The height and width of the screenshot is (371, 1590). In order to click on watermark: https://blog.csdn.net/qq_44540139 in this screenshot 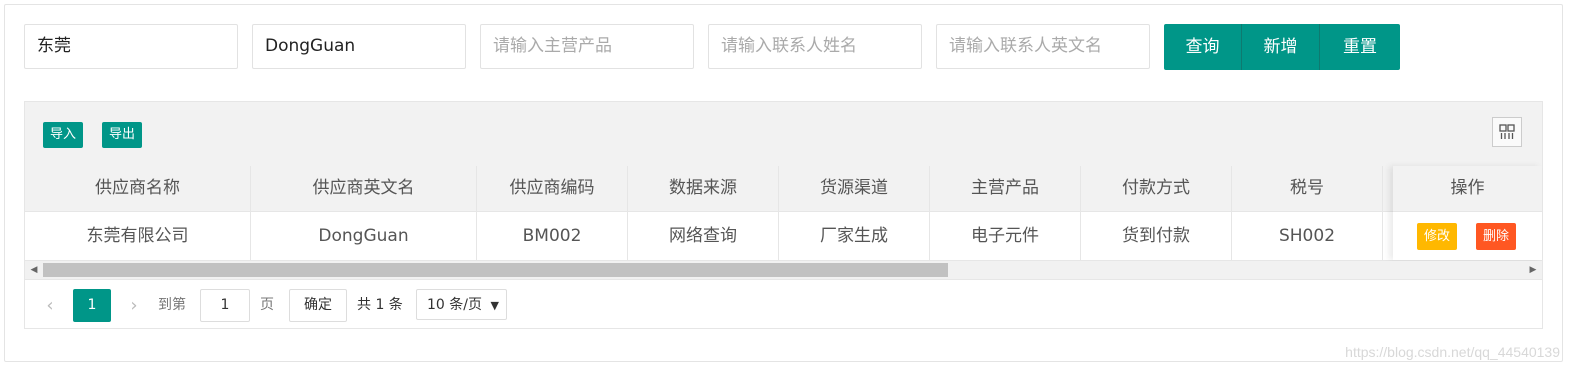, I will do `click(1452, 352)`.